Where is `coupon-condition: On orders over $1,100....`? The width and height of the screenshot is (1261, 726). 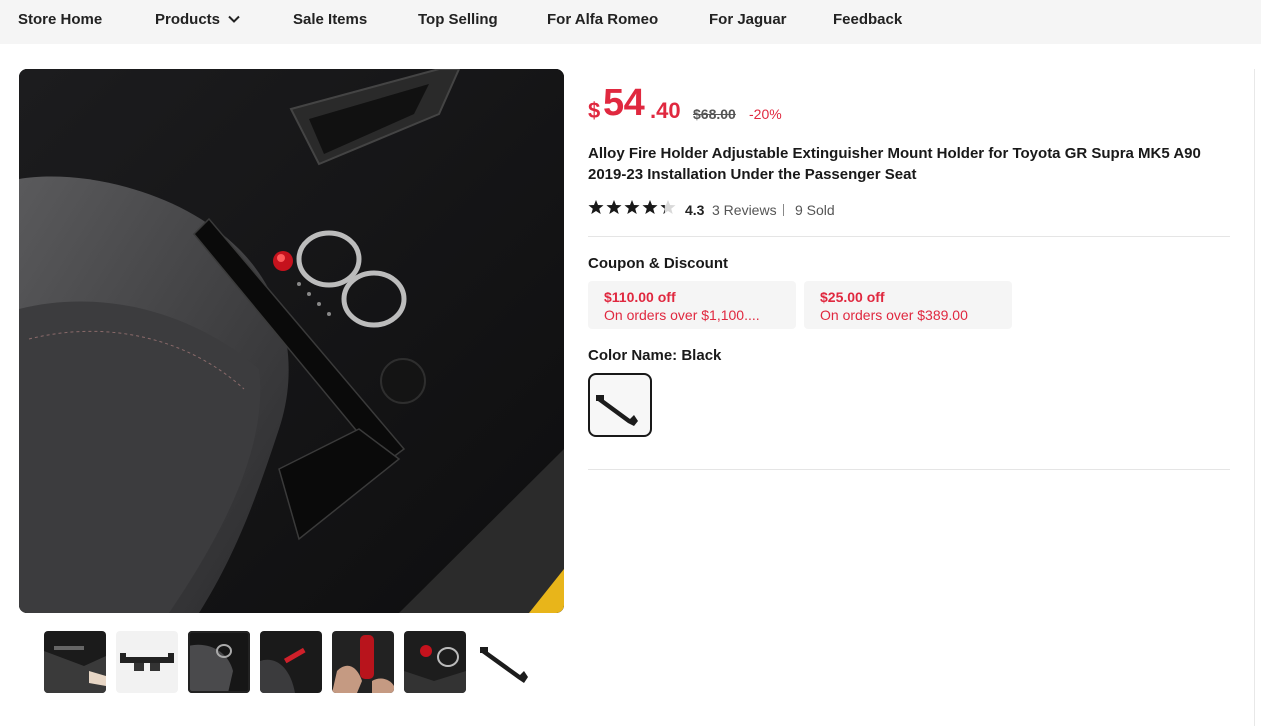 coupon-condition: On orders over $1,100.... is located at coordinates (682, 315).